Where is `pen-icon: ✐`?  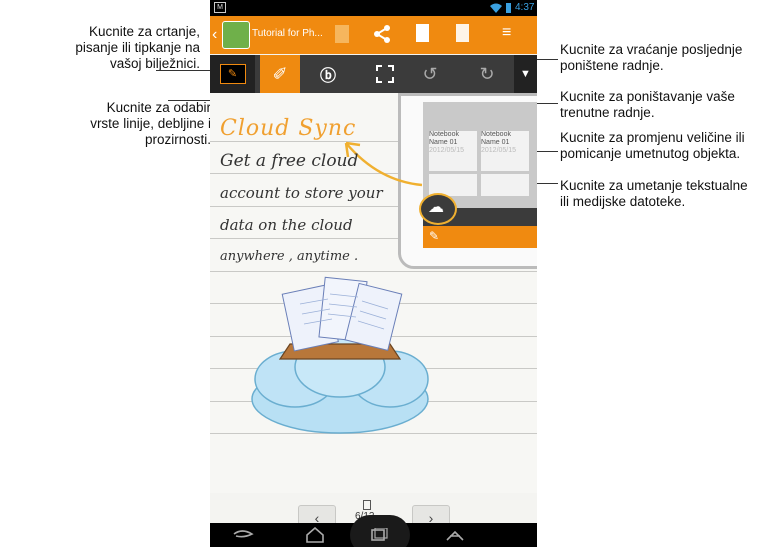 pen-icon: ✐ is located at coordinates (280, 73).